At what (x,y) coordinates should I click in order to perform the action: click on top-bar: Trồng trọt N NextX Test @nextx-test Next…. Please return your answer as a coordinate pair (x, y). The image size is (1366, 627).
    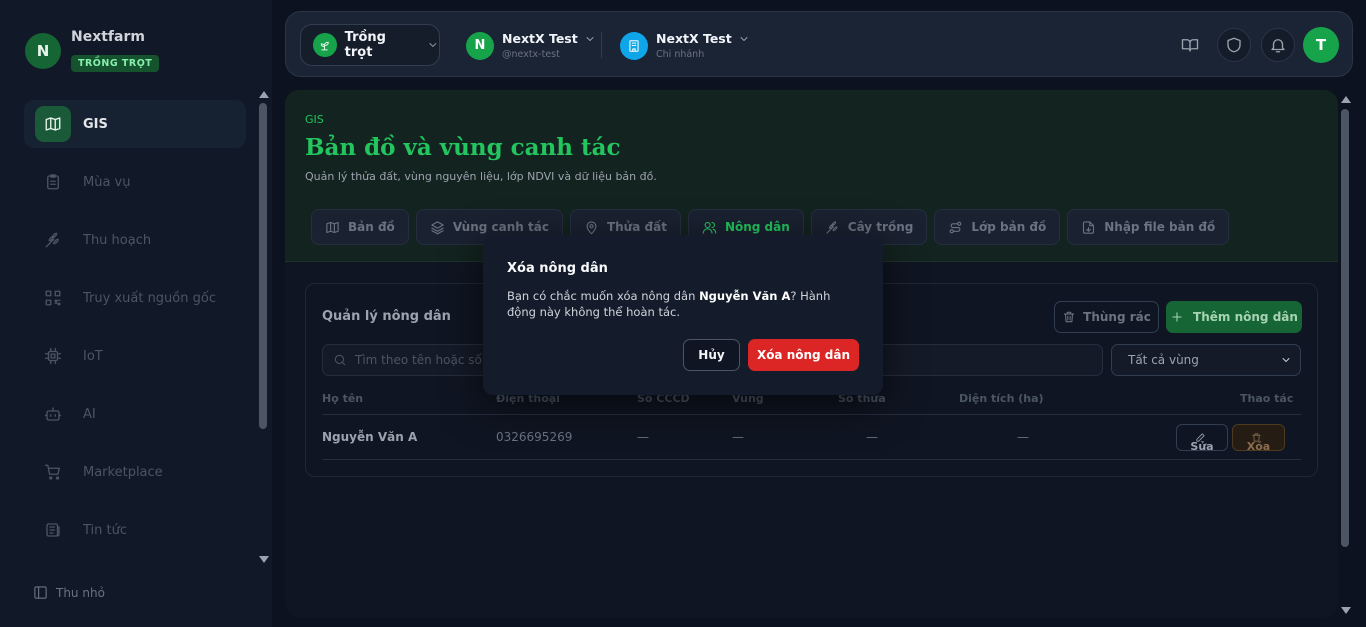
    Looking at the image, I should click on (819, 44).